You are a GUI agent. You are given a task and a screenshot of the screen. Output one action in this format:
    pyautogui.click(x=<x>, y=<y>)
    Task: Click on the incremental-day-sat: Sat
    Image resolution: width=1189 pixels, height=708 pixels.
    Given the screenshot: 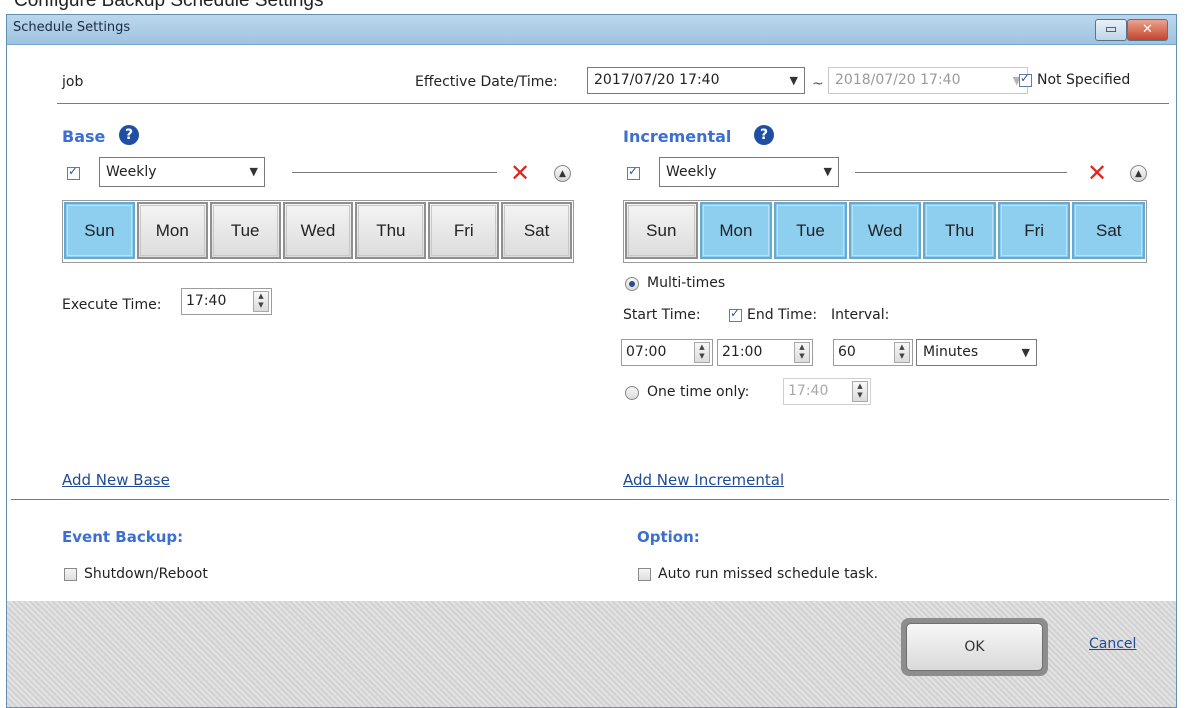 What is the action you would take?
    pyautogui.click(x=1109, y=230)
    